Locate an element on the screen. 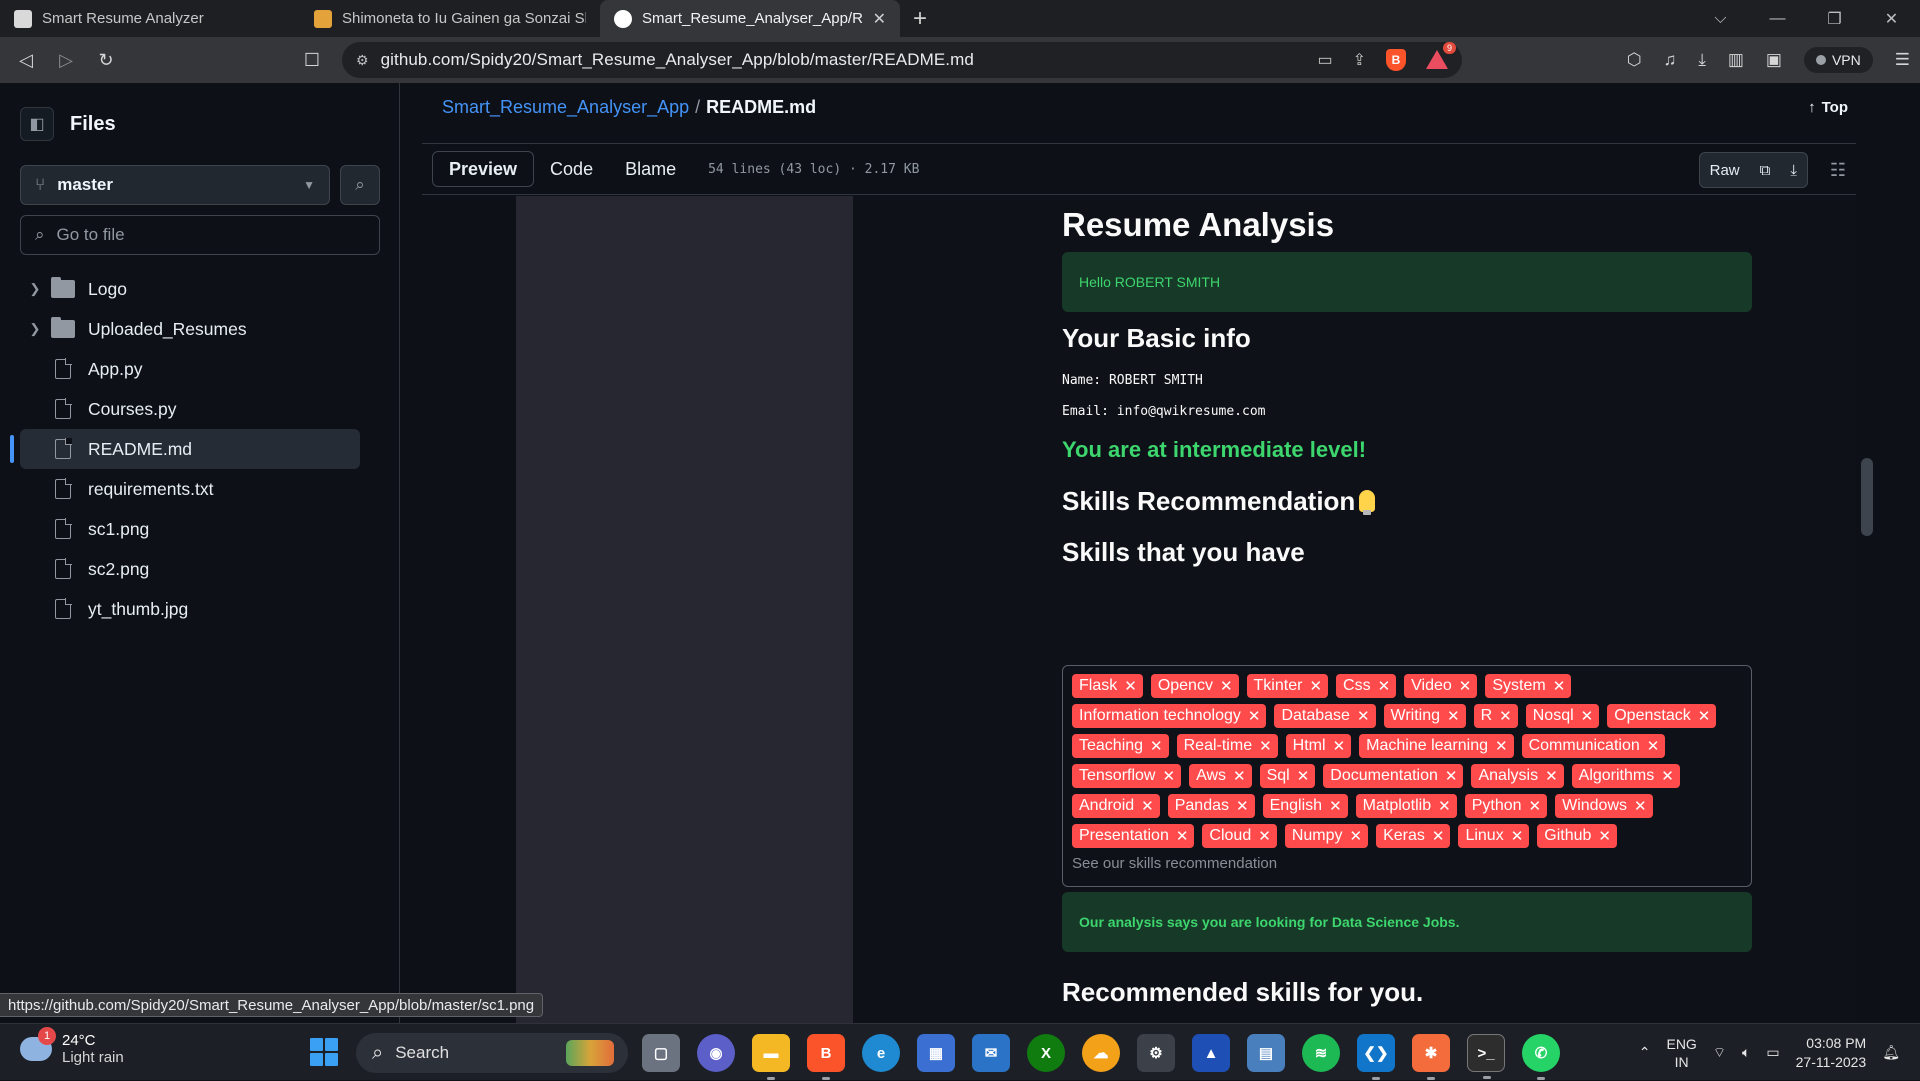 The width and height of the screenshot is (1920, 1081). minimize-button: — is located at coordinates (1777, 18).